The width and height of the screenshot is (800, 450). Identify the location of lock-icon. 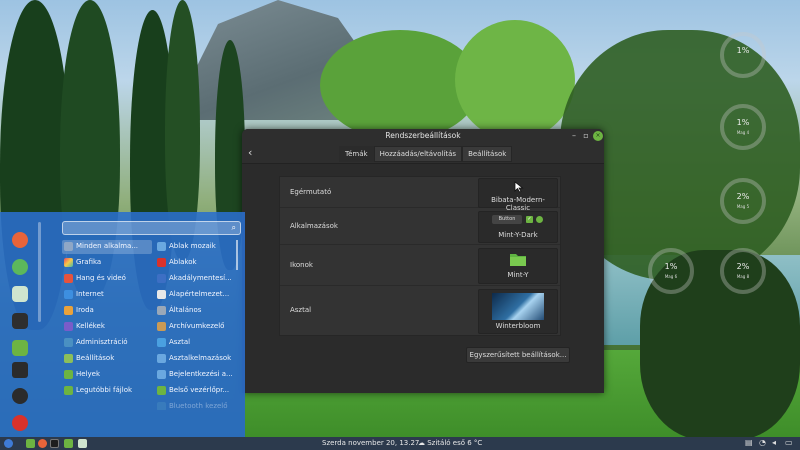
(20, 370).